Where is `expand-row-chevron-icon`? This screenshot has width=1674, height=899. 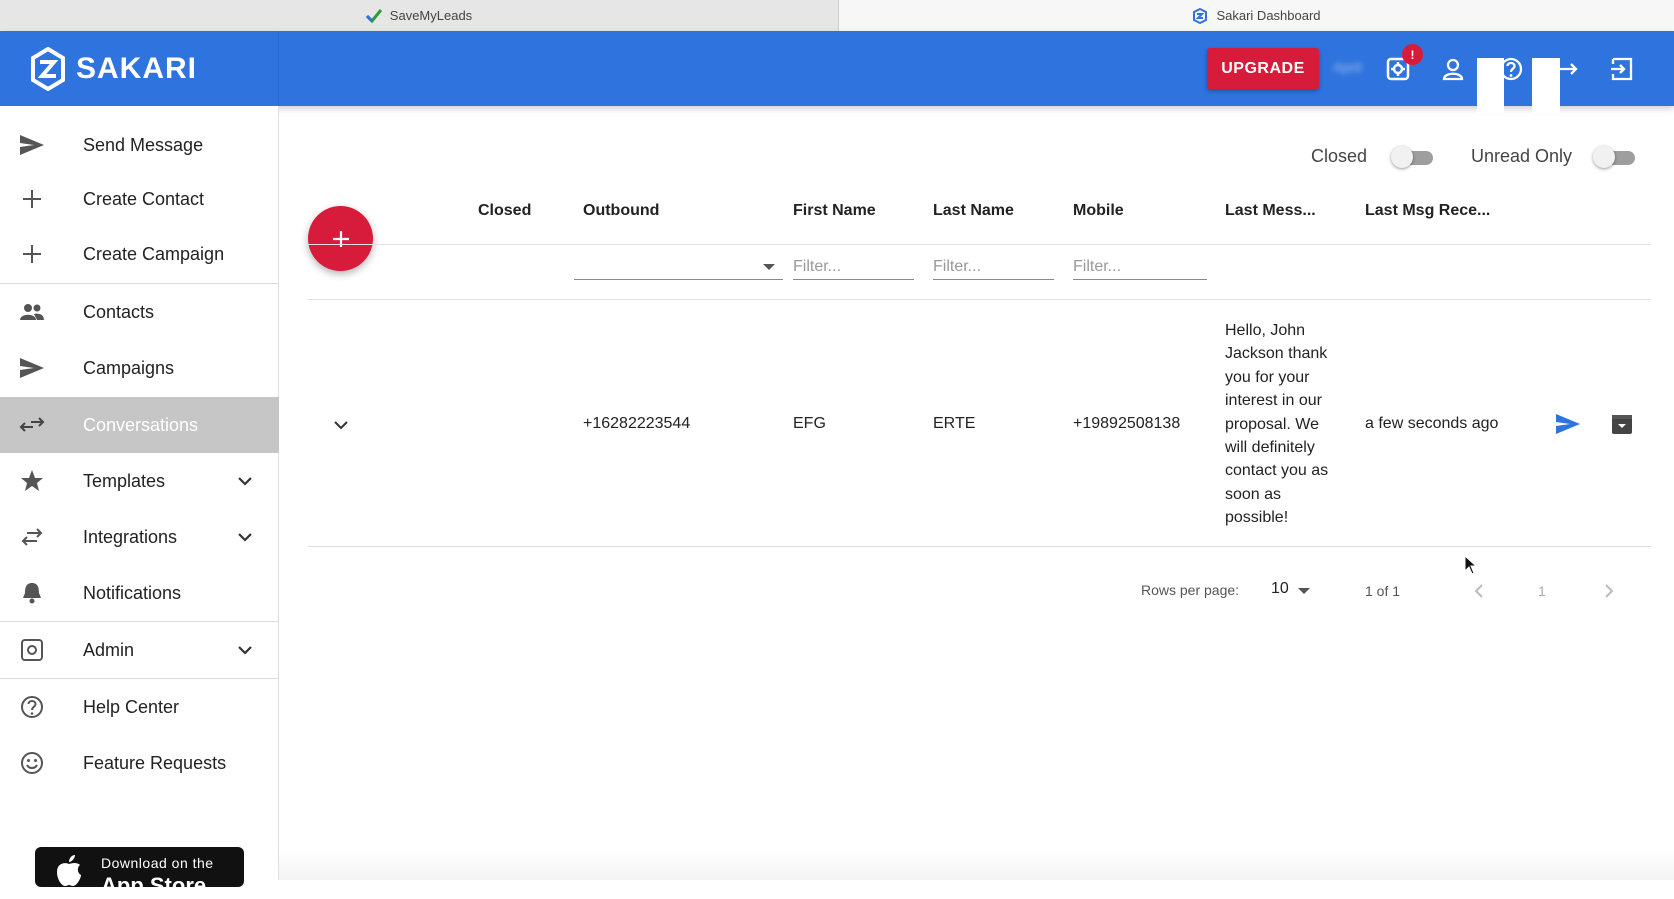
expand-row-chevron-icon is located at coordinates (341, 425).